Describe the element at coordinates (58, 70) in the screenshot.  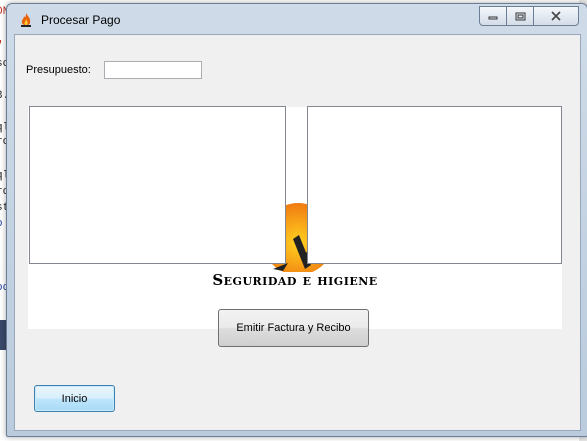
I see `budget-label: Presupuesto:` at that location.